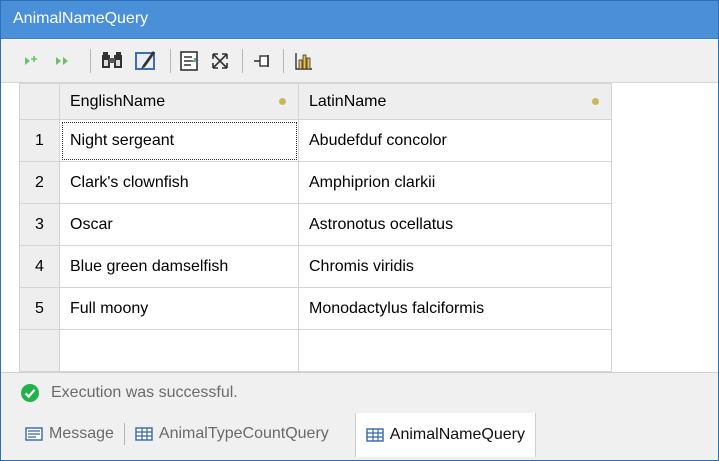 The height and width of the screenshot is (461, 719). I want to click on cell-englishname: Clark's clownfish, so click(179, 182).